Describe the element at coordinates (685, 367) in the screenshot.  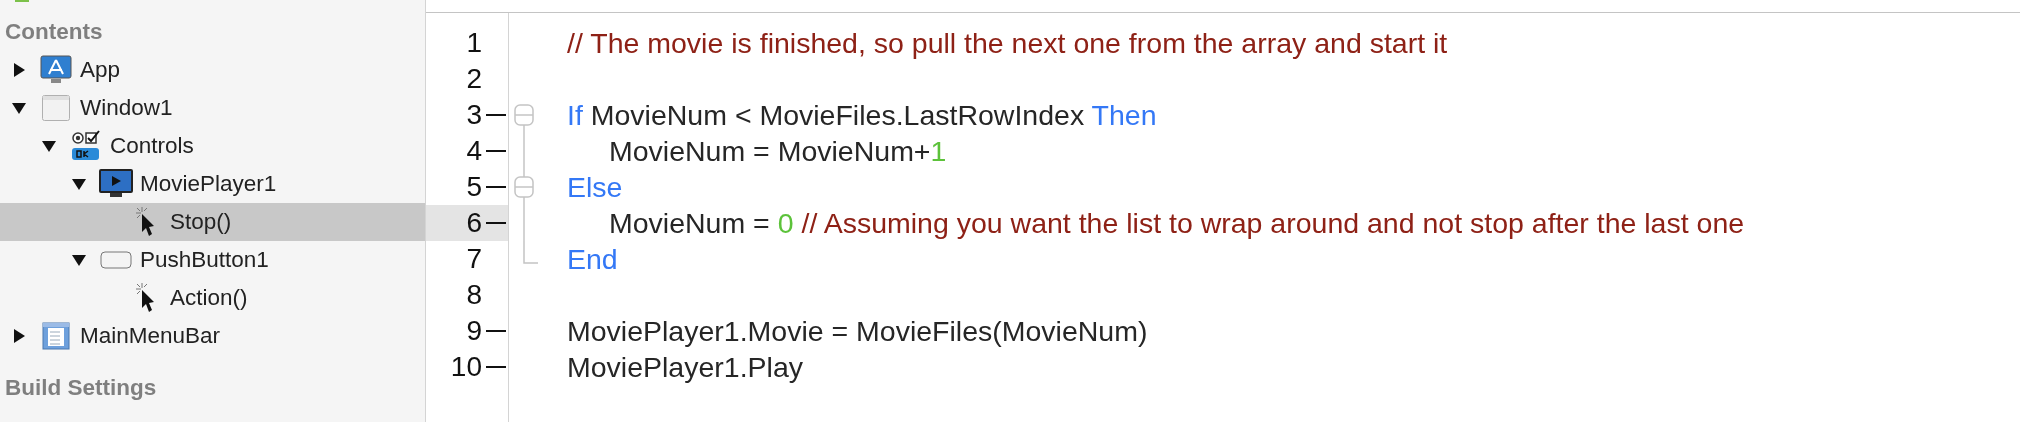
I see `code-line: MoviePlayer1.Play` at that location.